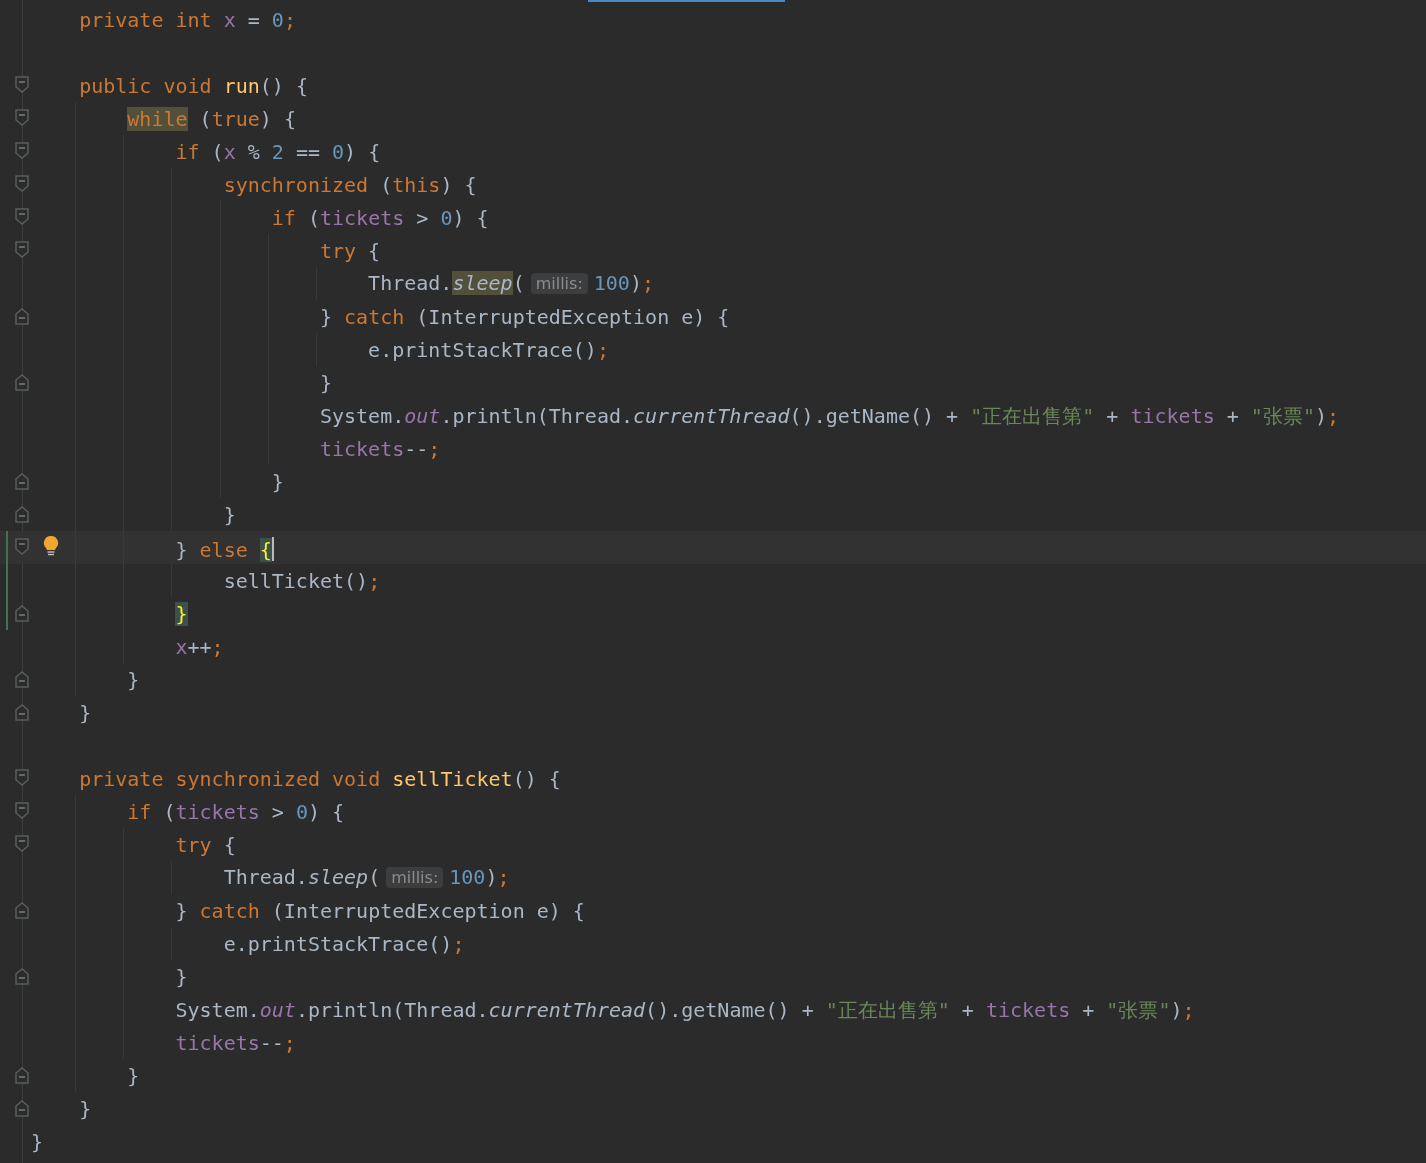 Image resolution: width=1426 pixels, height=1163 pixels. What do you see at coordinates (51, 546) in the screenshot?
I see `lightbulb-icon` at bounding box center [51, 546].